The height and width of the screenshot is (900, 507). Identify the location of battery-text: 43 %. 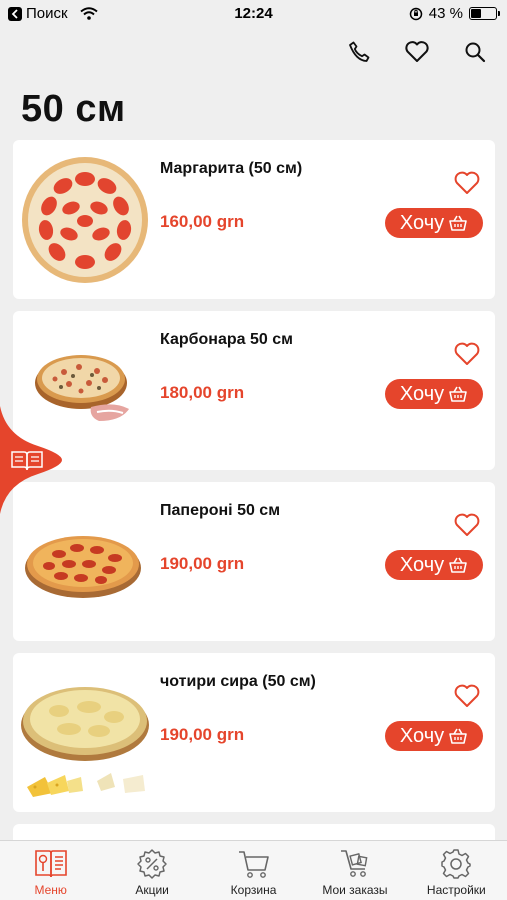
(445, 13).